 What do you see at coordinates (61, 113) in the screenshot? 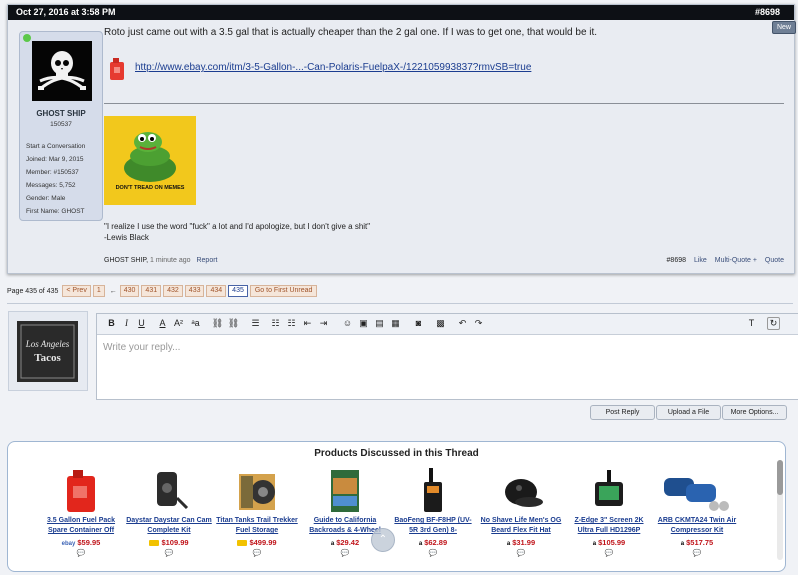
I see `username: GHOST SHIP` at bounding box center [61, 113].